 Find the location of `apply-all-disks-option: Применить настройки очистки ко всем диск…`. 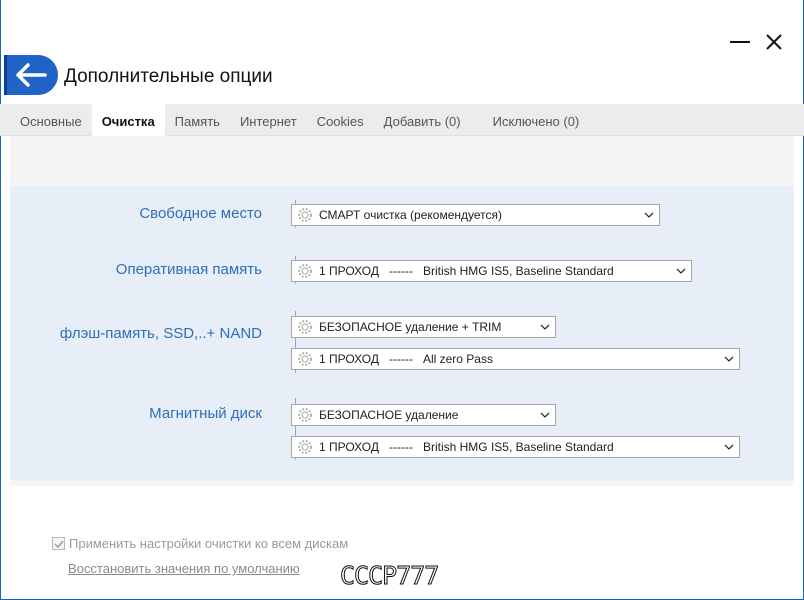

apply-all-disks-option: Применить настройки очистки ко всем диск… is located at coordinates (200, 543).